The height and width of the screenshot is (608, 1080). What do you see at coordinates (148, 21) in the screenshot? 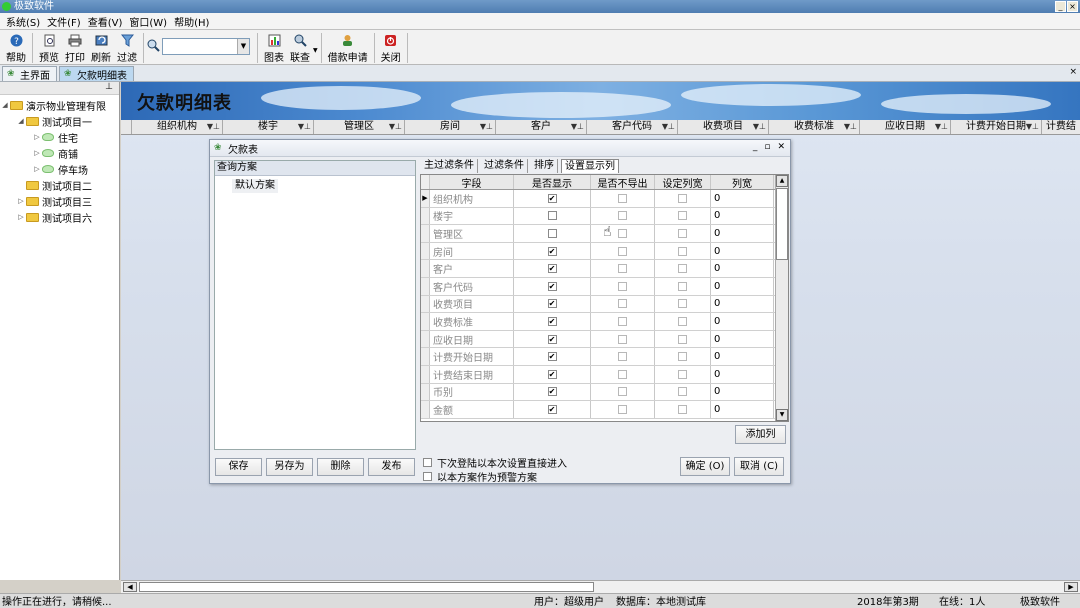
I see `menu-window: 窗口(W)` at bounding box center [148, 21].